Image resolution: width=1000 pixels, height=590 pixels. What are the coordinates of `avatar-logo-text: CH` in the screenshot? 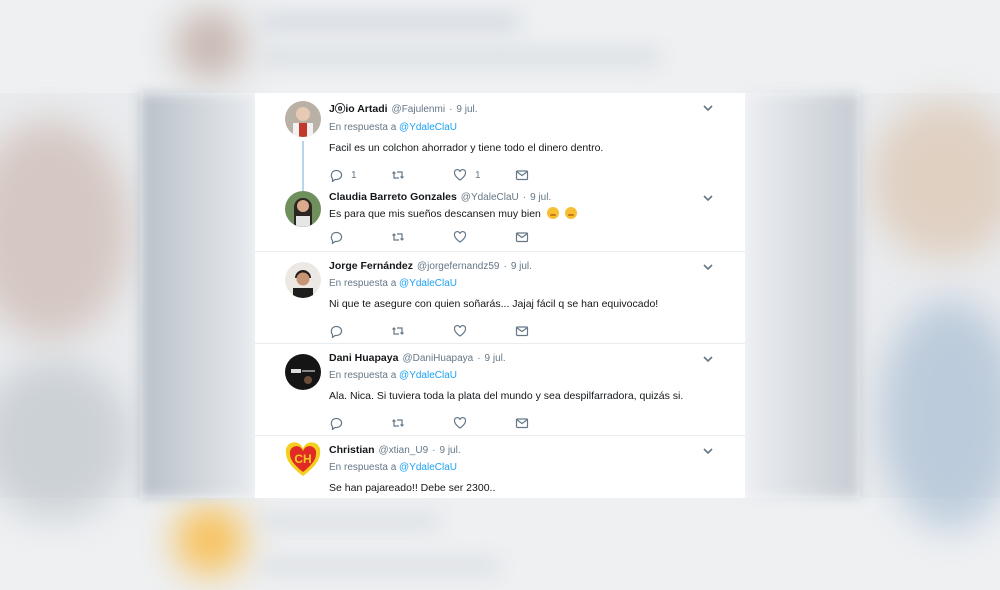 It's located at (302, 459).